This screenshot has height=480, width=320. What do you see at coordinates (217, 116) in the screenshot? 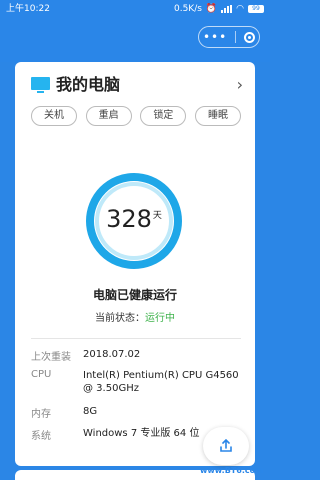
I see `sleep-button: 睡眠` at bounding box center [217, 116].